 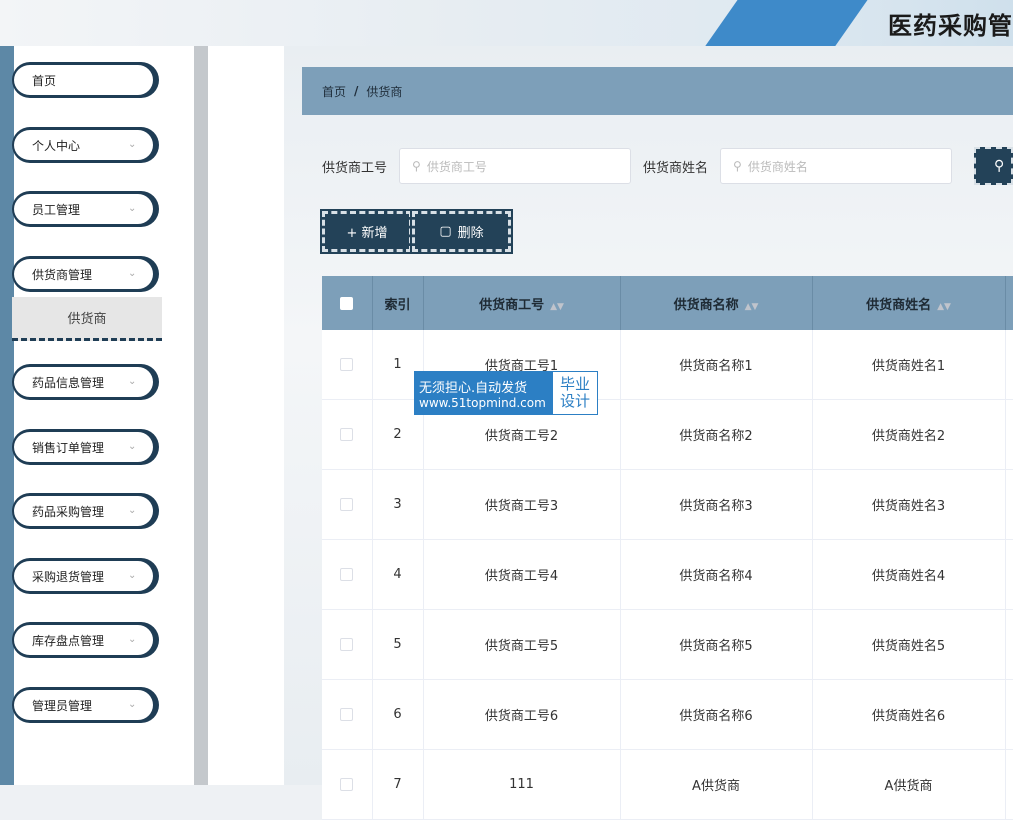 What do you see at coordinates (522, 644) in the screenshot?
I see `cell-supplier-id: 供货商工号5` at bounding box center [522, 644].